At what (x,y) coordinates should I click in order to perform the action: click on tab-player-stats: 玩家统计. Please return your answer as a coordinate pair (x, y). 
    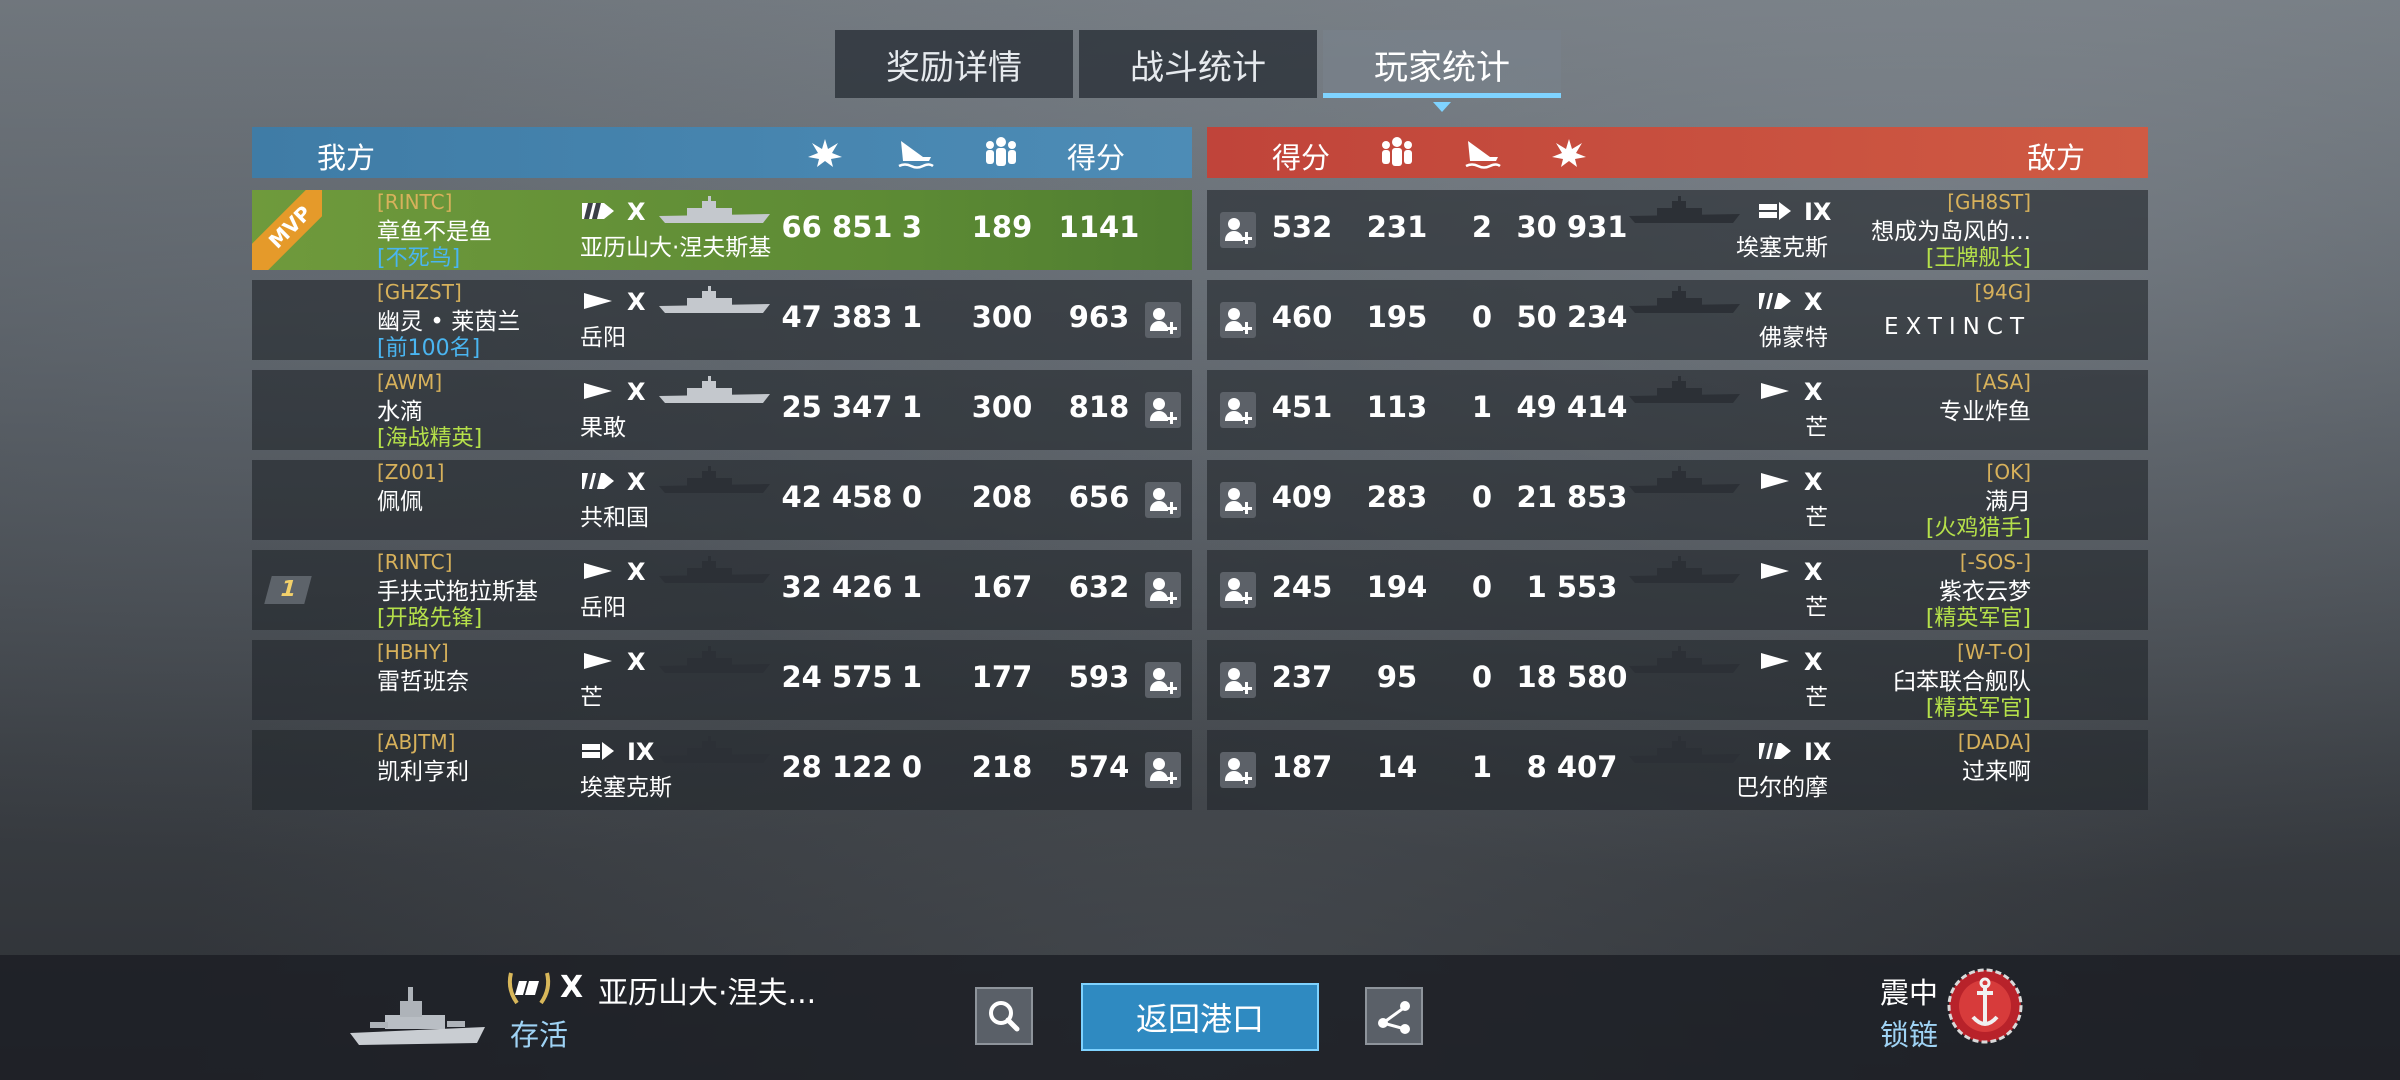
    Looking at the image, I should click on (1442, 71).